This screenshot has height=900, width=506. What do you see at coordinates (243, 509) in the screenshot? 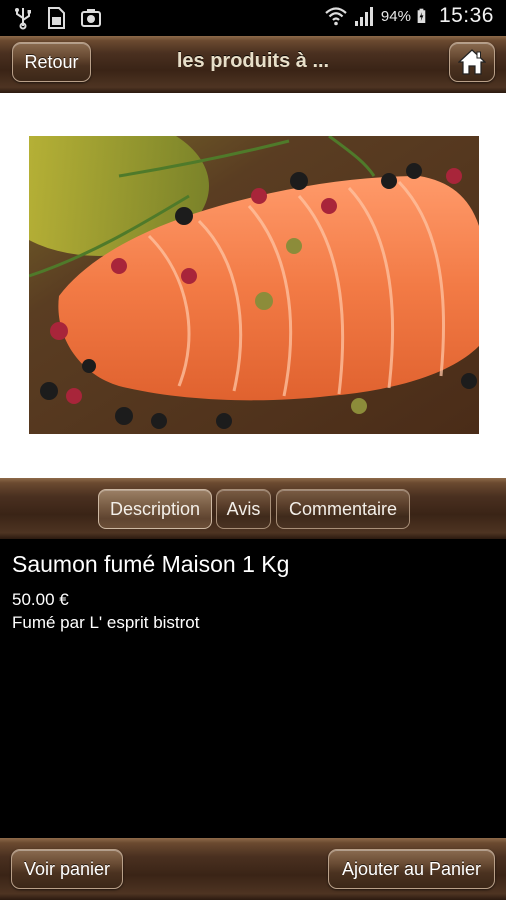
I see `tab-avis: Avis` at bounding box center [243, 509].